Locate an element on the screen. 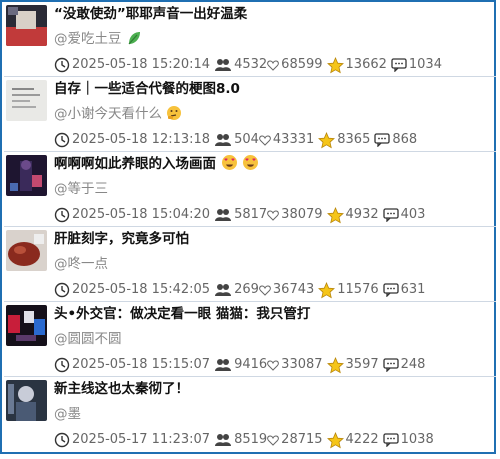  post-meta: 2025-05-18 15:04:20 5817 38079 4932 403 is located at coordinates (239, 215).